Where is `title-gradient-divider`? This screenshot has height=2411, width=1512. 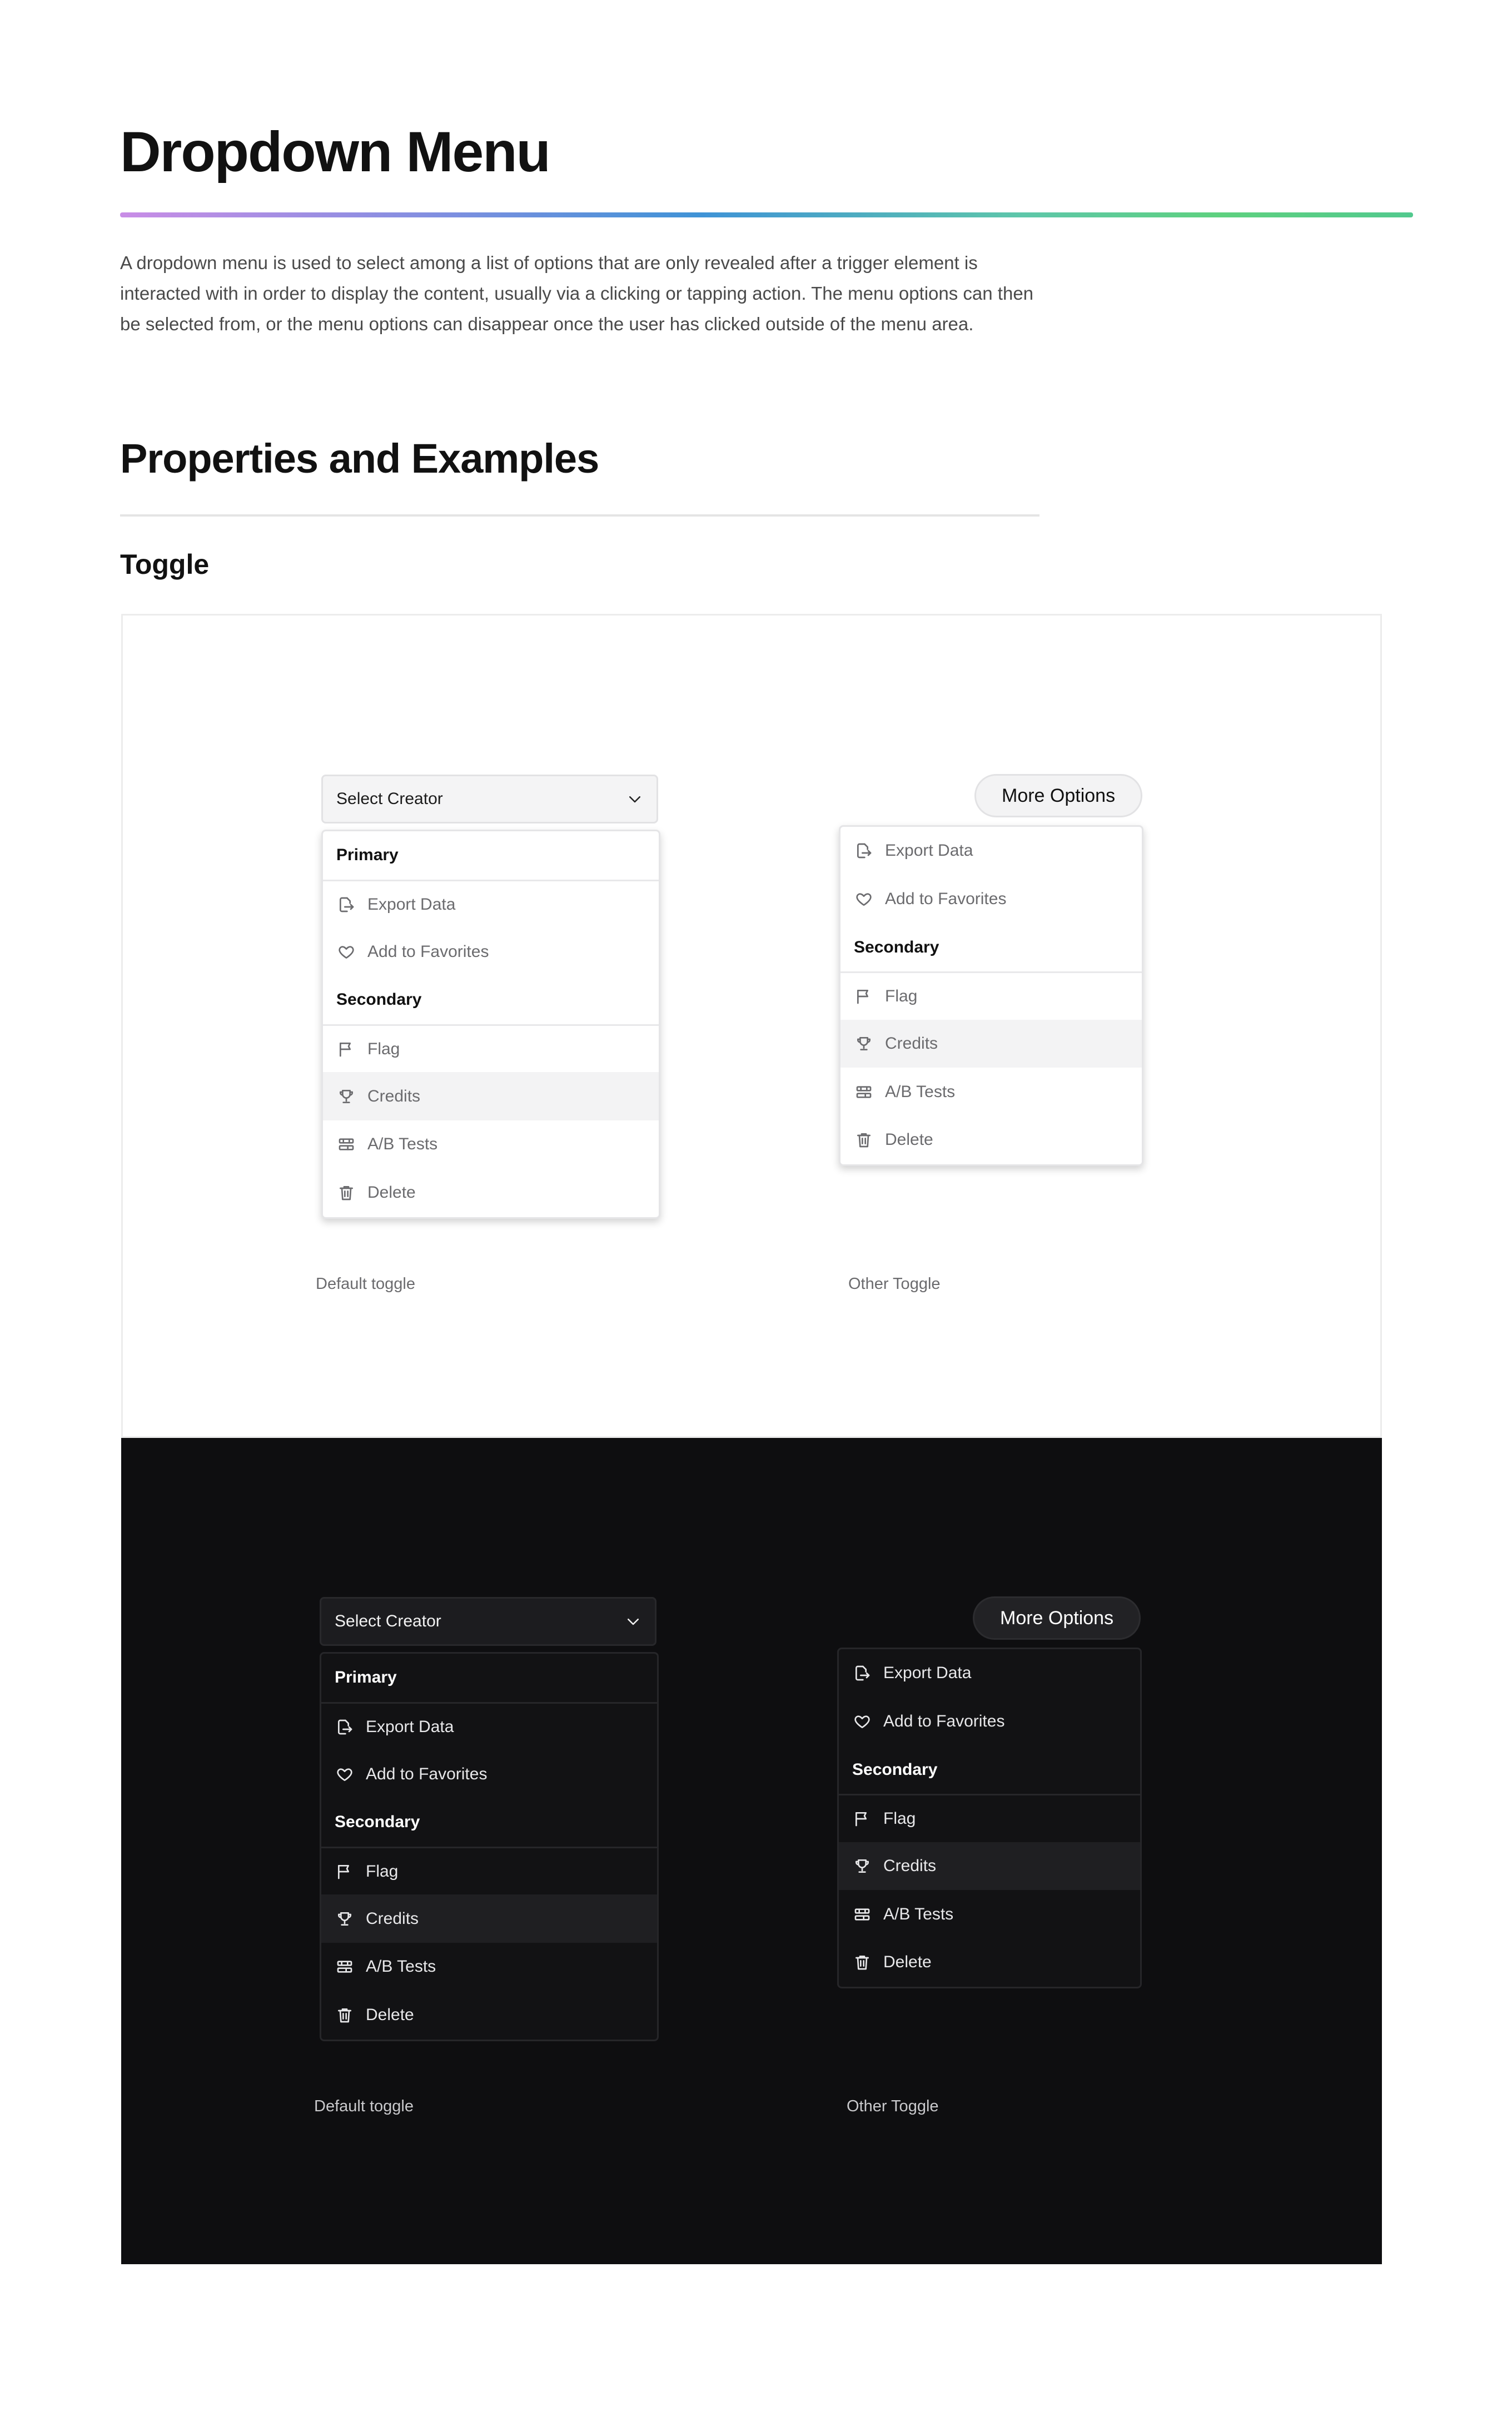
title-gradient-divider is located at coordinates (766, 214).